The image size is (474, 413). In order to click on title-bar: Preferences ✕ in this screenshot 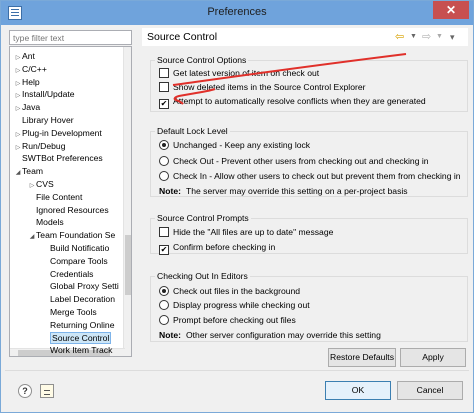, I will do `click(237, 13)`.